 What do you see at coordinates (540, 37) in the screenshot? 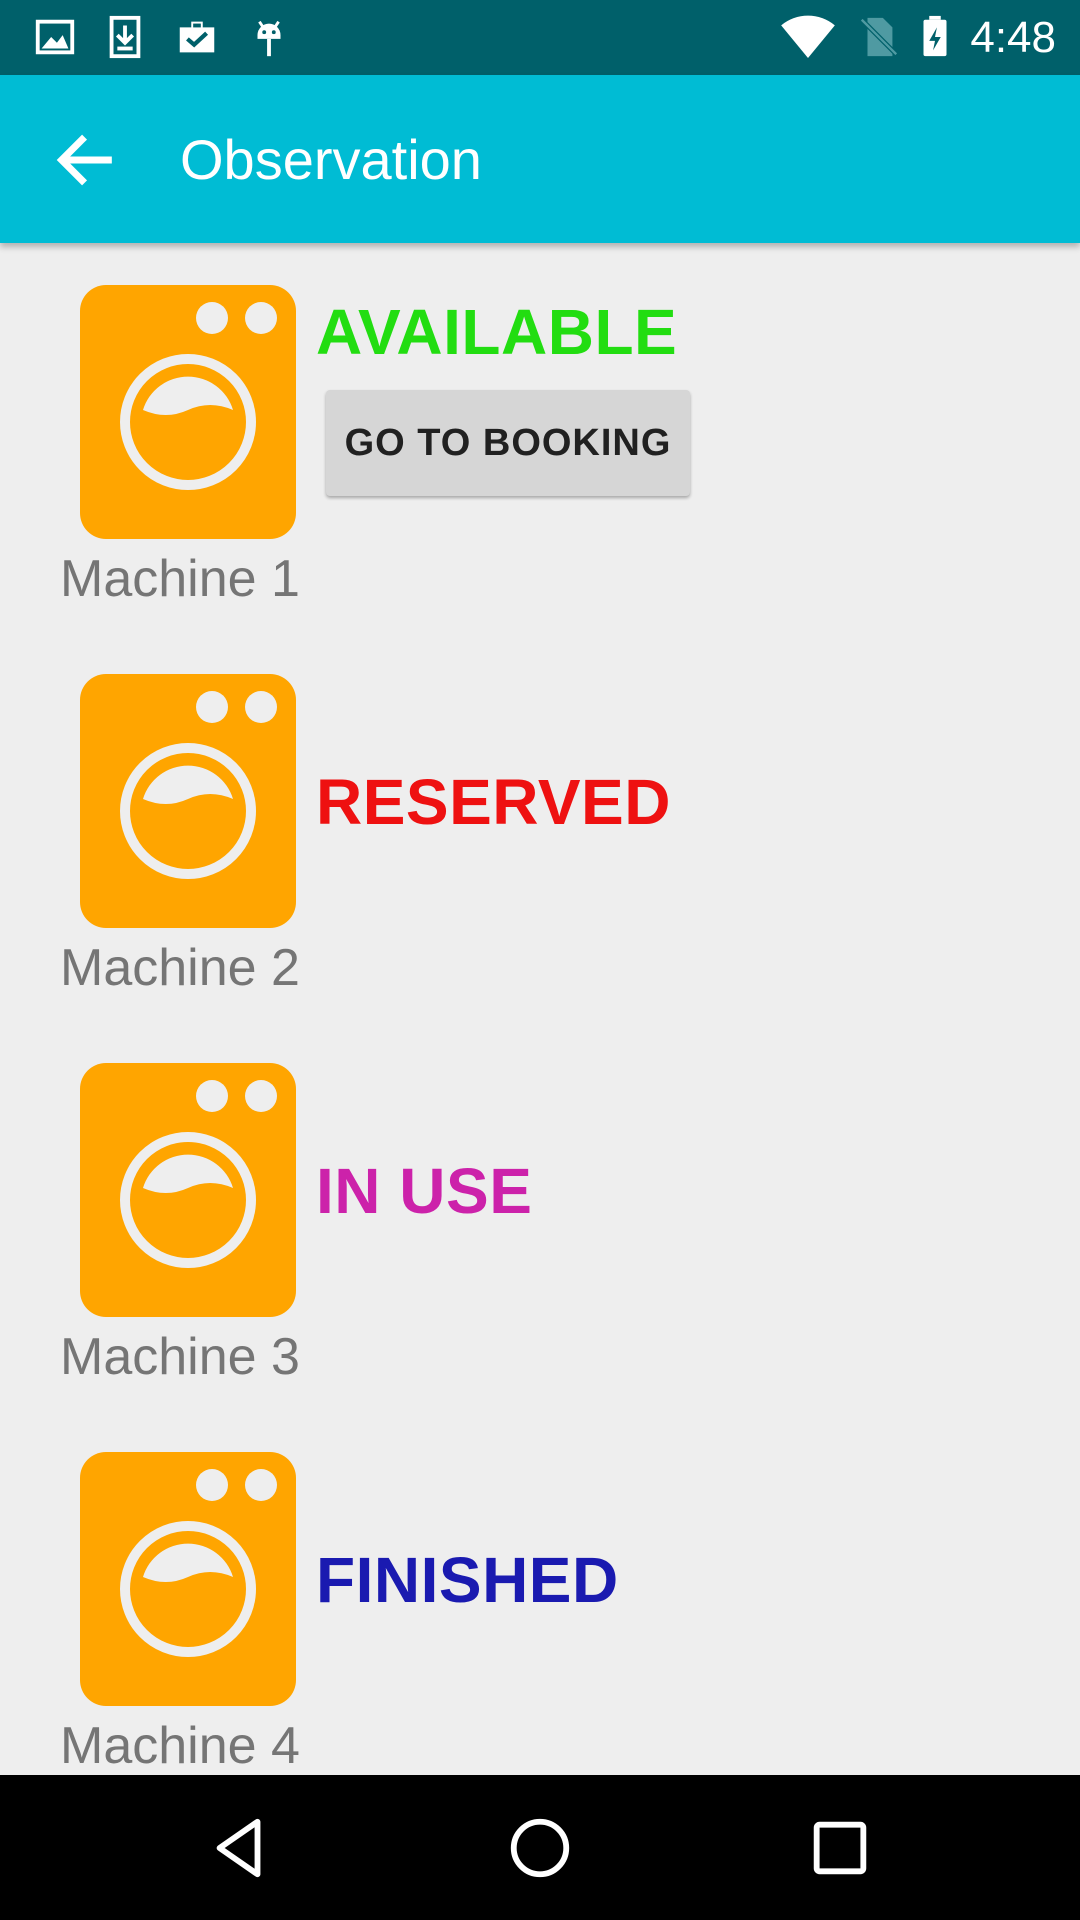
I see `status-bar: 4:48` at bounding box center [540, 37].